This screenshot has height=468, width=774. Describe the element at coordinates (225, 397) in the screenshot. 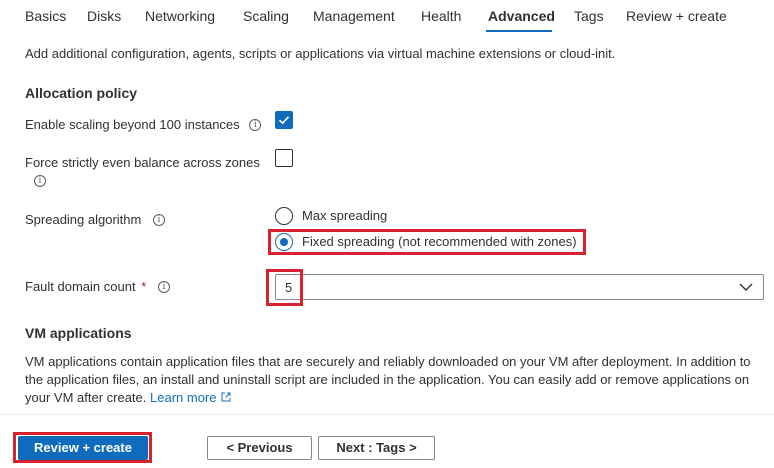

I see `external-link-icon` at that location.